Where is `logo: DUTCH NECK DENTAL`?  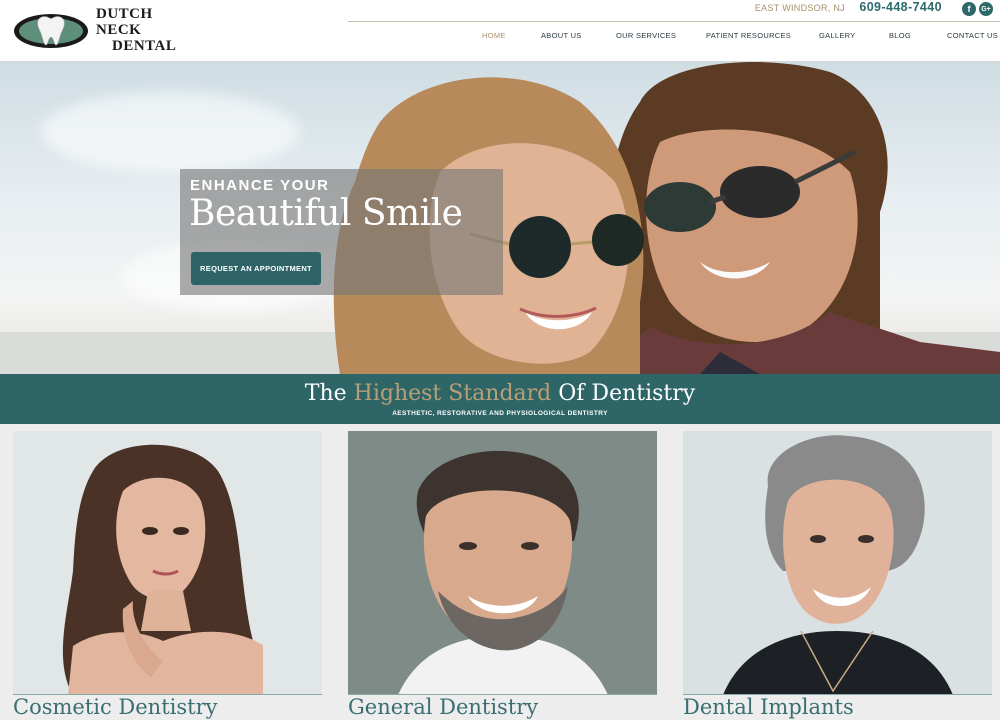
logo: DUTCH NECK DENTAL is located at coordinates (102, 30).